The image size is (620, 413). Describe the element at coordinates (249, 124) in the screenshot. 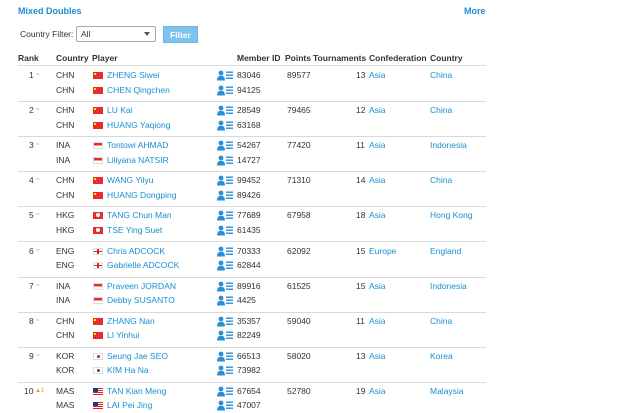

I see `member-id: 63168` at that location.